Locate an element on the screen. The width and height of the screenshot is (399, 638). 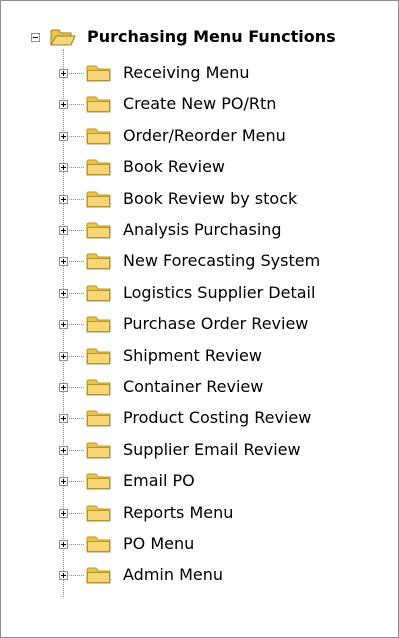
tree-node-label: Order/Reorder Menu is located at coordinates (204, 136).